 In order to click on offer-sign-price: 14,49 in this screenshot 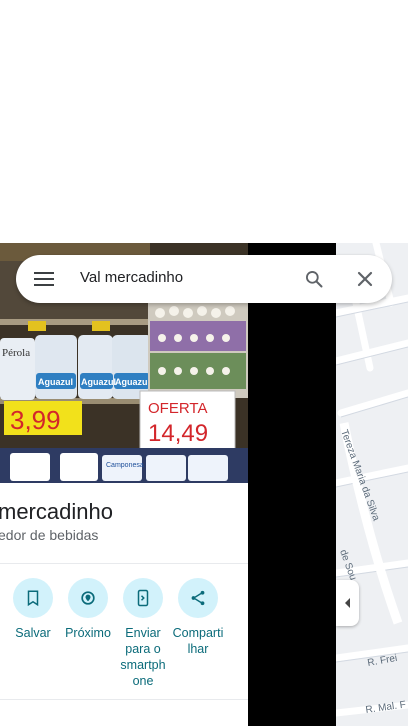, I will do `click(178, 433)`.